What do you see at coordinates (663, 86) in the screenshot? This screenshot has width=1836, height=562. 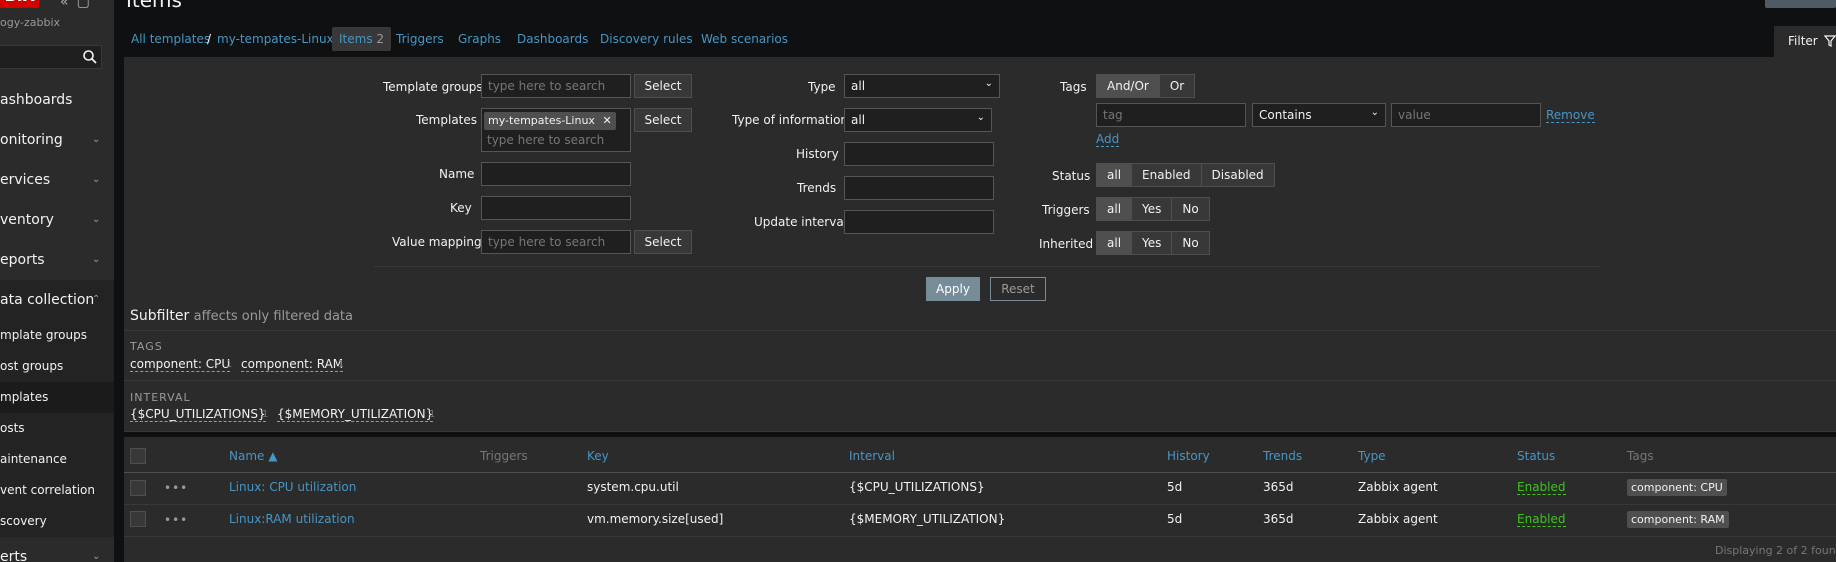 I see `template-groups-select-button: Select` at bounding box center [663, 86].